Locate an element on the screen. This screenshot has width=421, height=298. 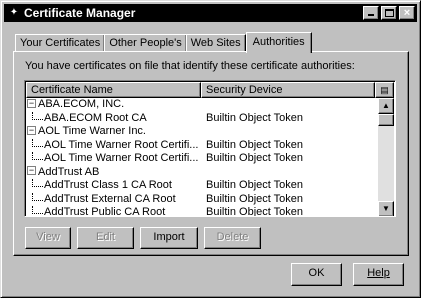
certificate-icon: ✦ is located at coordinates (14, 12).